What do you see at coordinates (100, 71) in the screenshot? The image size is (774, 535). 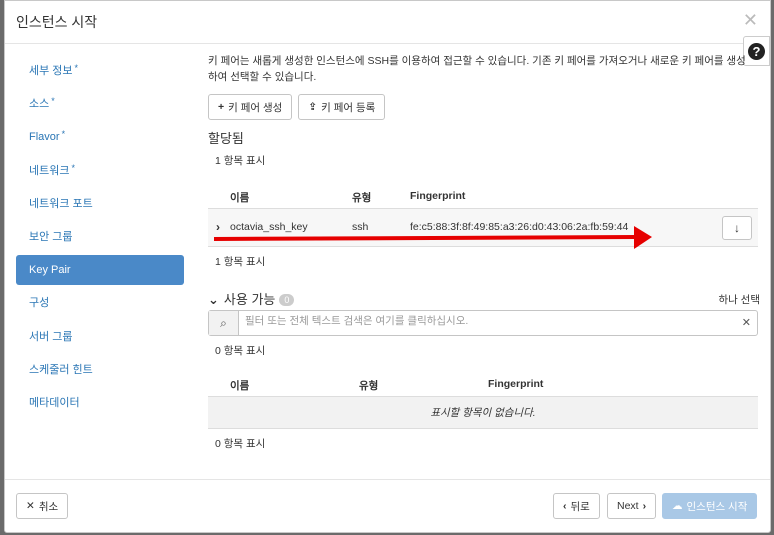 I see `sidebar-item-details: 세부 정보 *` at bounding box center [100, 71].